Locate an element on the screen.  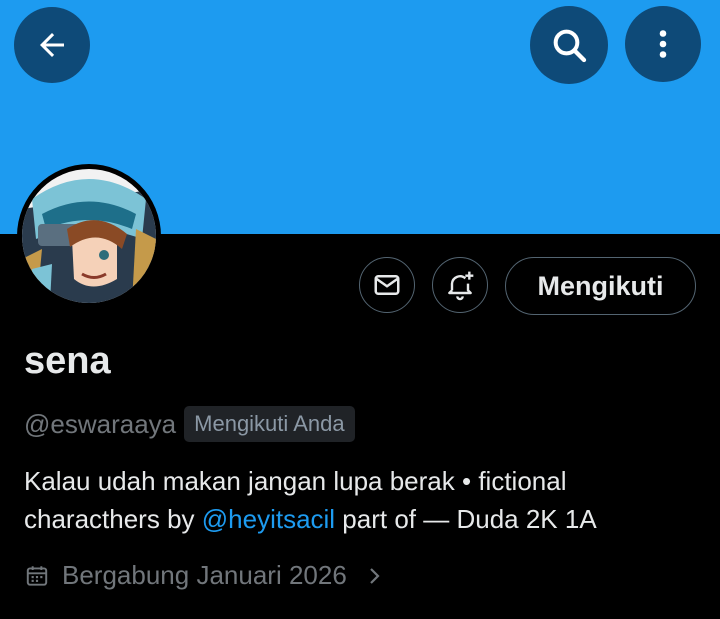
avatar-image is located at coordinates (89, 236).